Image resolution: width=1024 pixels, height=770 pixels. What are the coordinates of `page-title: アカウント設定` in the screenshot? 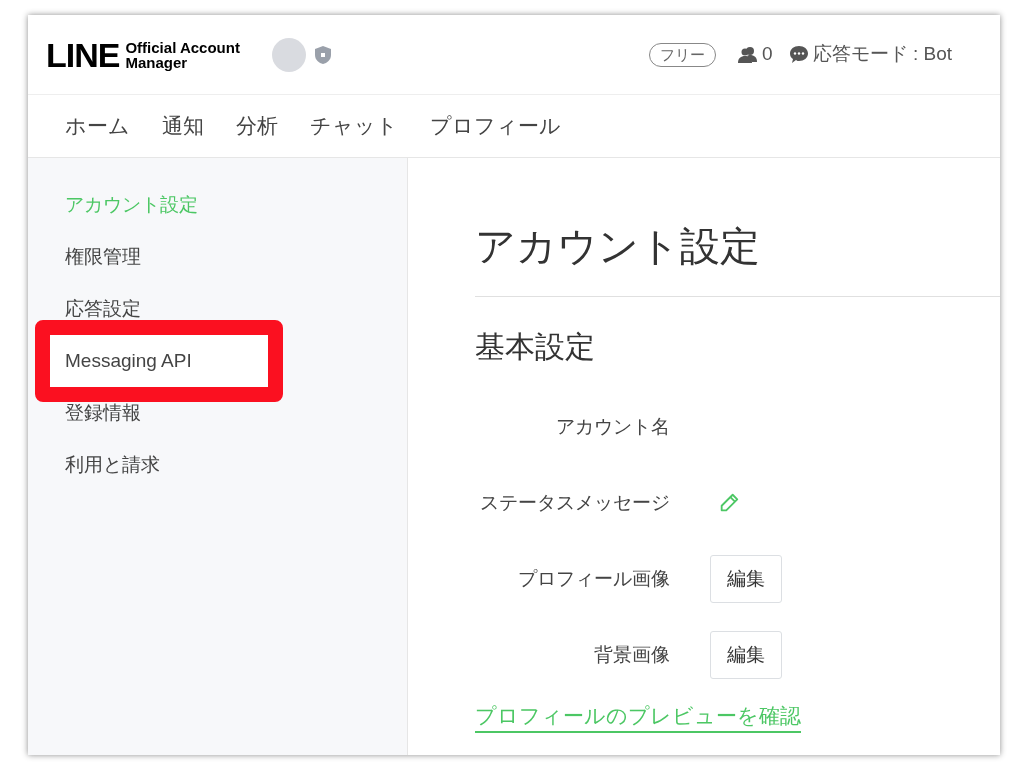 It's located at (618, 246).